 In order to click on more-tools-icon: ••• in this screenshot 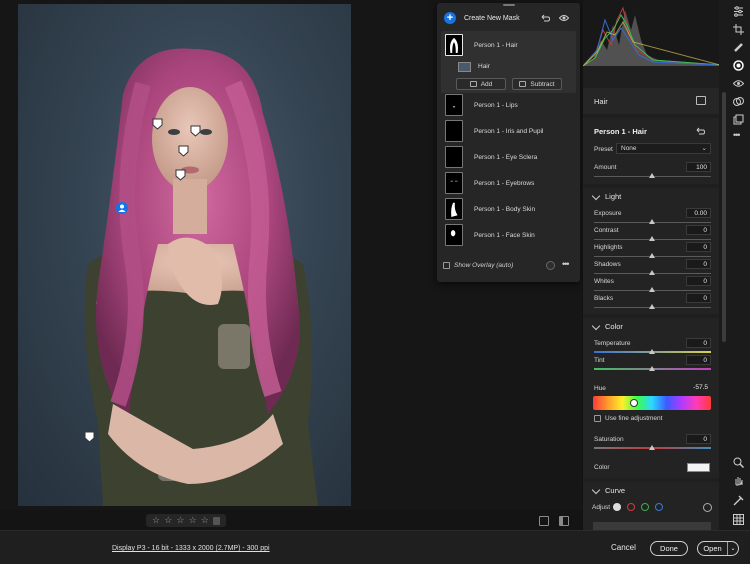, I will do `click(738, 135)`.